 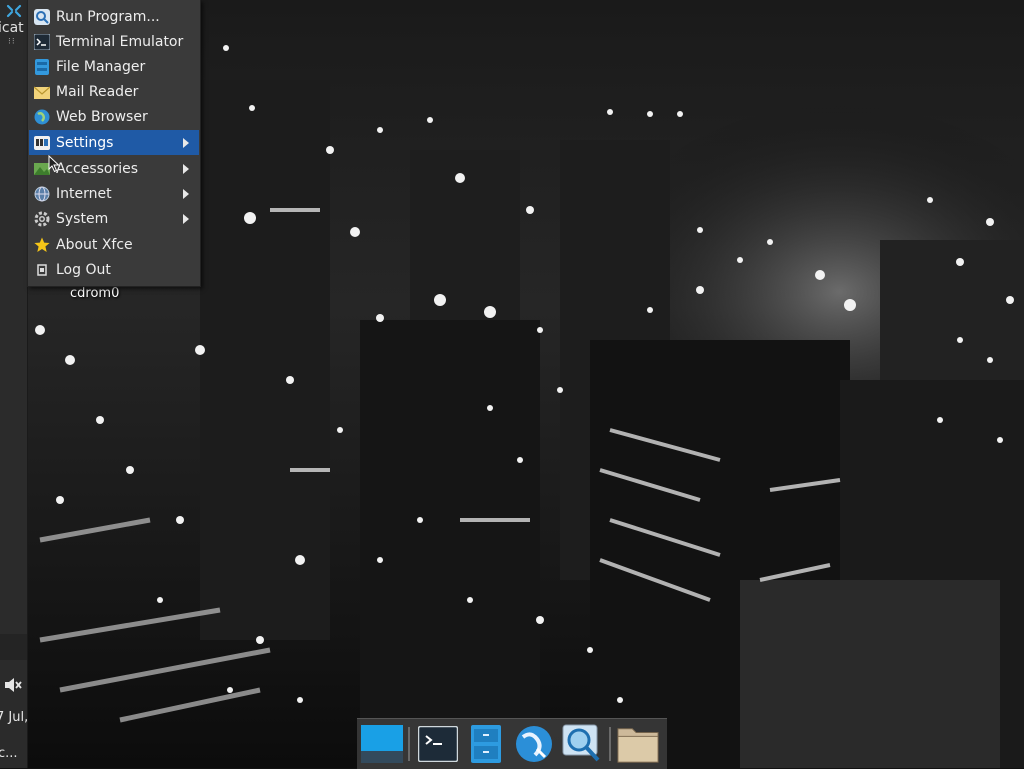 I want to click on folder-icon, so click(x=638, y=745).